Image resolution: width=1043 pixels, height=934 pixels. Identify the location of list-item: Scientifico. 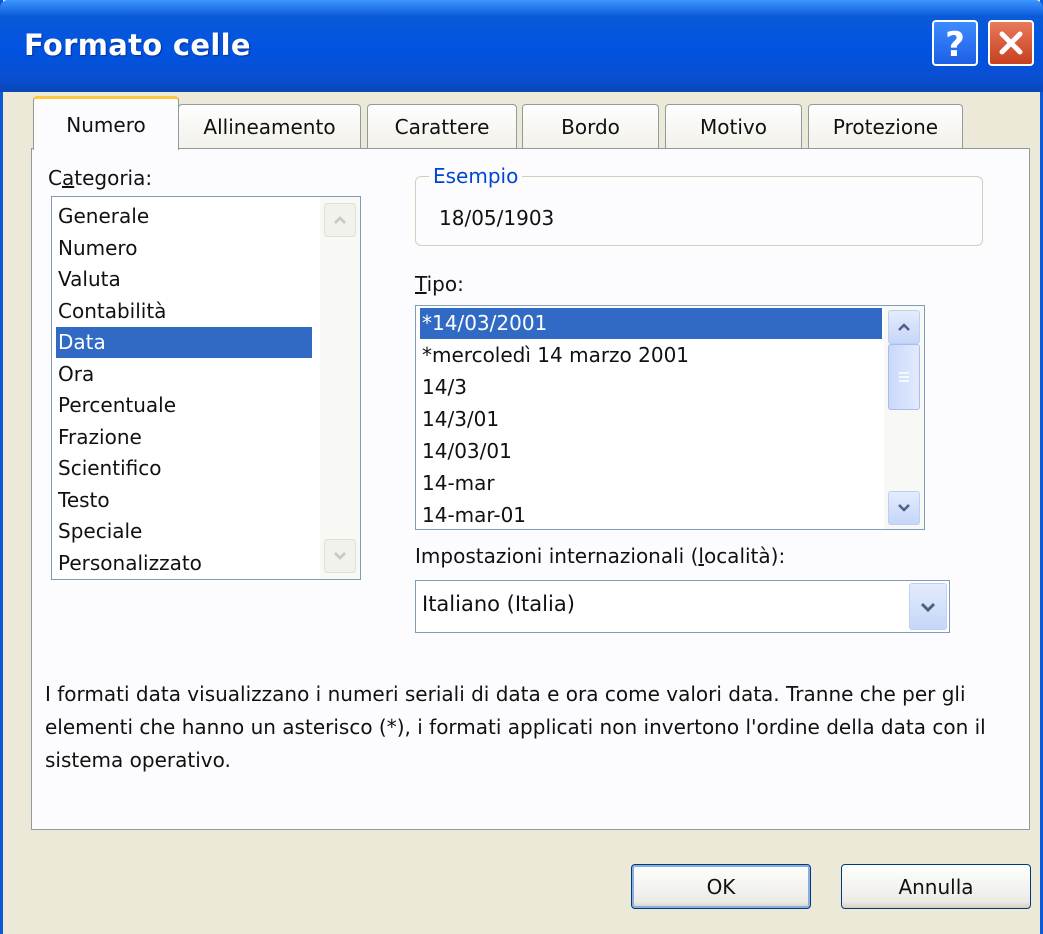
(184, 468).